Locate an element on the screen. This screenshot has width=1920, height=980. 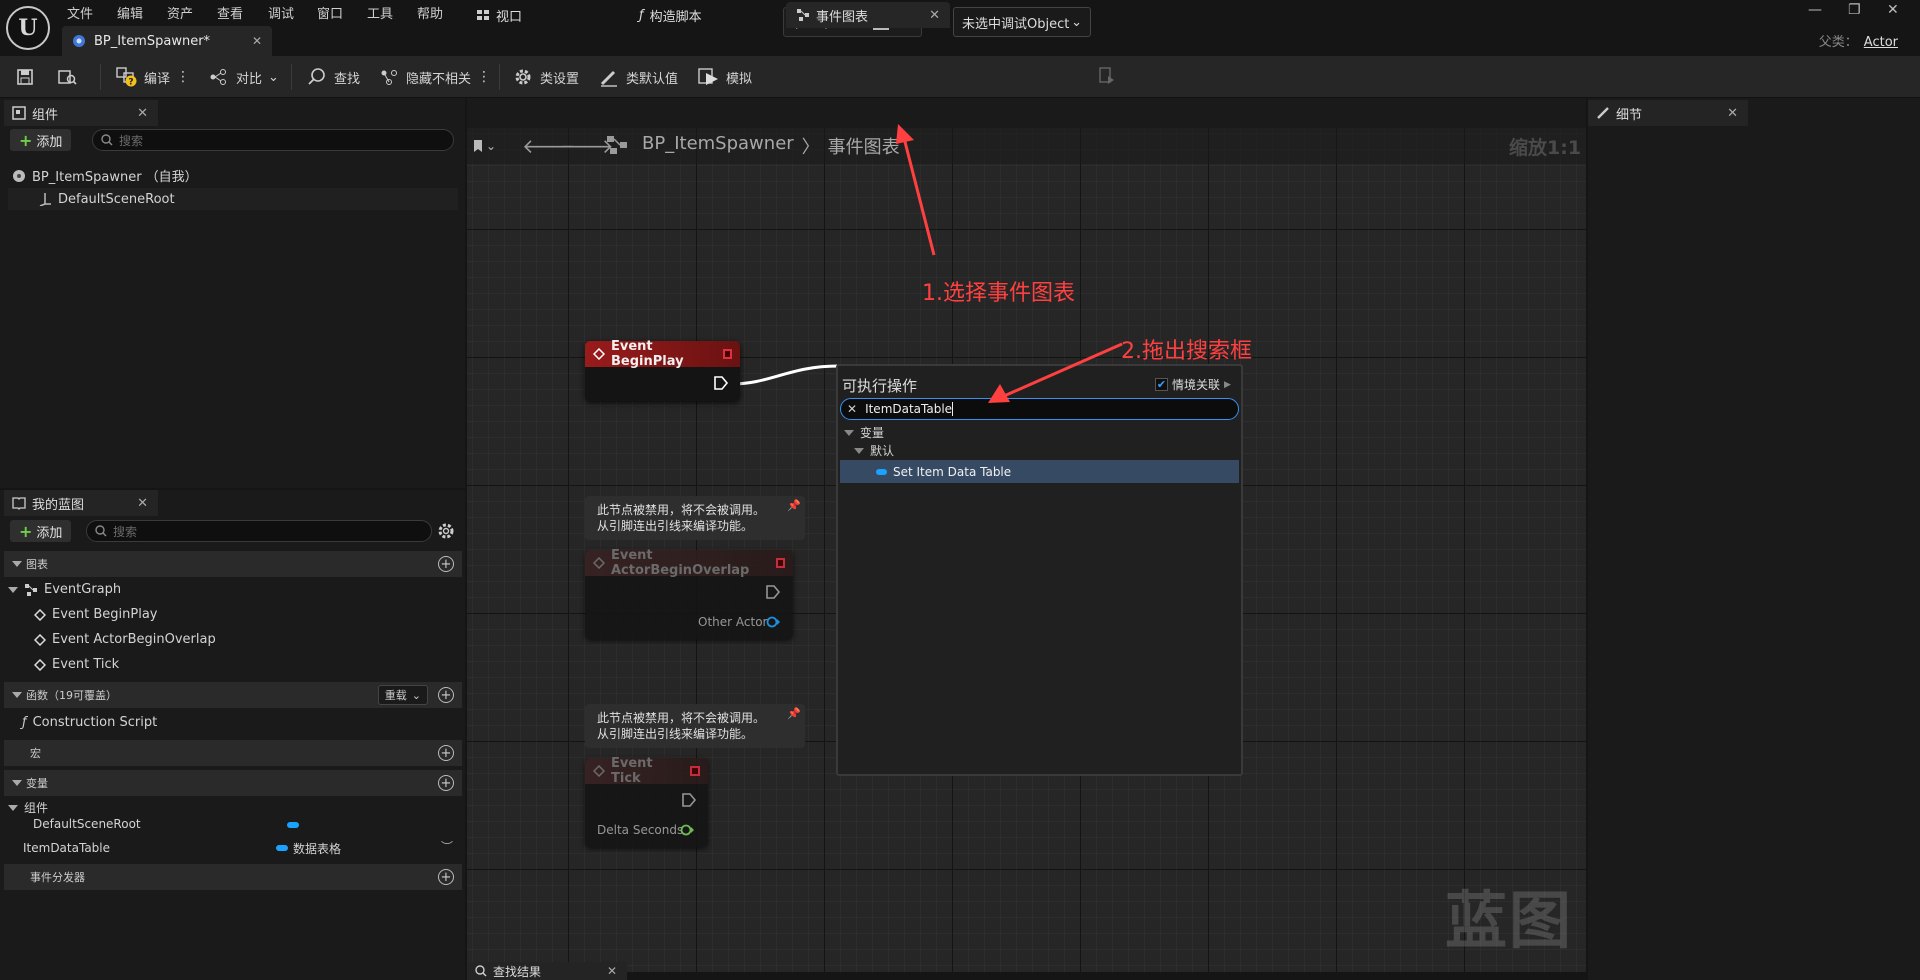
my-blueprint-tab: 我的蓝图 ✕ is located at coordinates (81, 503).